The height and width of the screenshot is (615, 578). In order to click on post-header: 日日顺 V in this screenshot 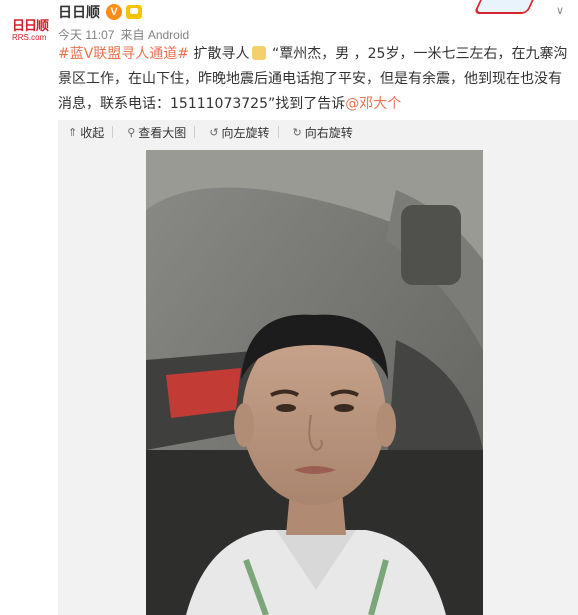, I will do `click(100, 12)`.